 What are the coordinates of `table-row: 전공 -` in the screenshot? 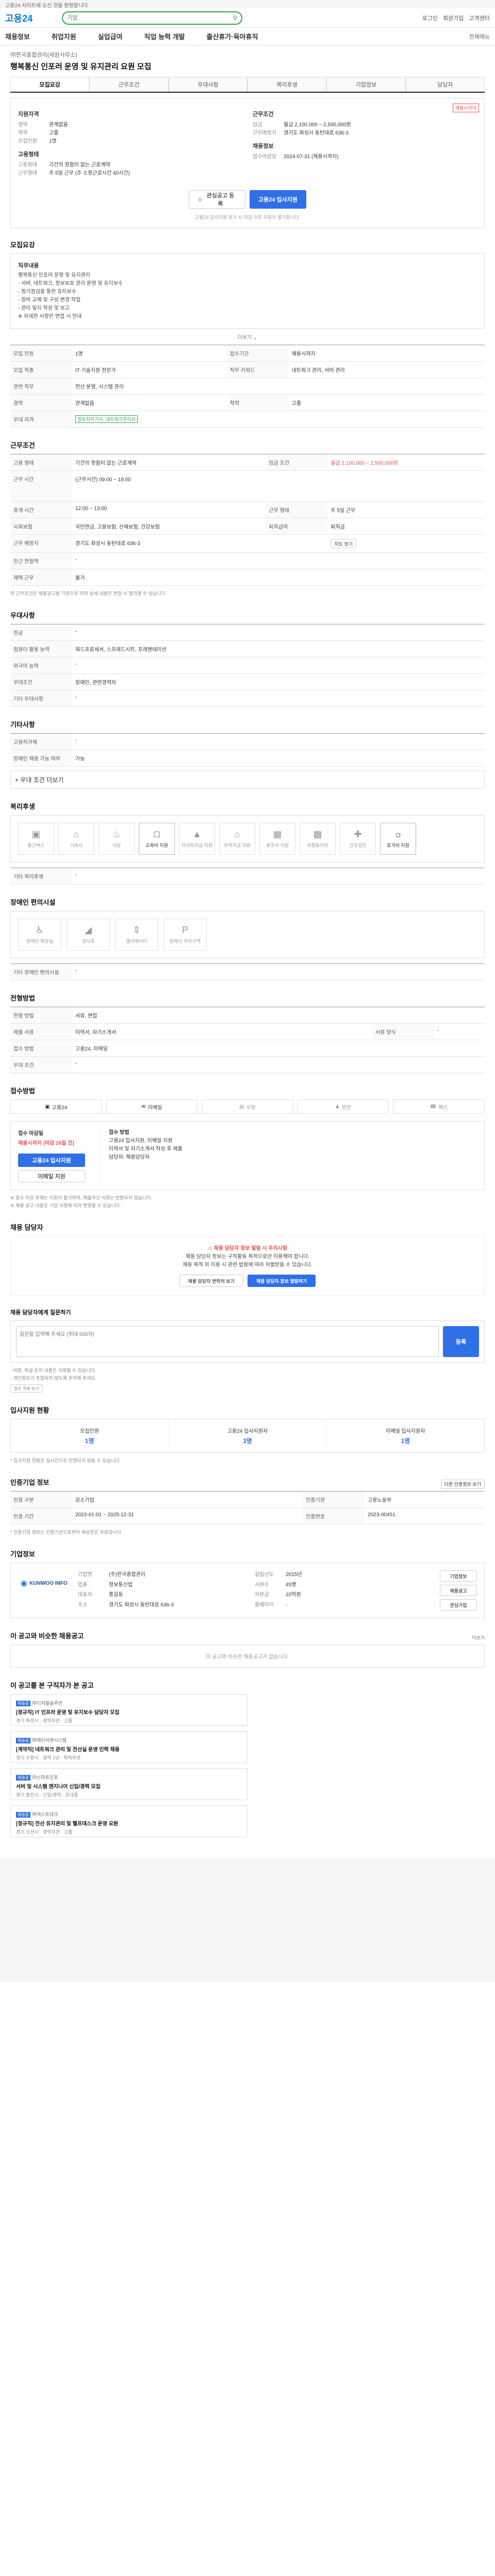 It's located at (247, 632).